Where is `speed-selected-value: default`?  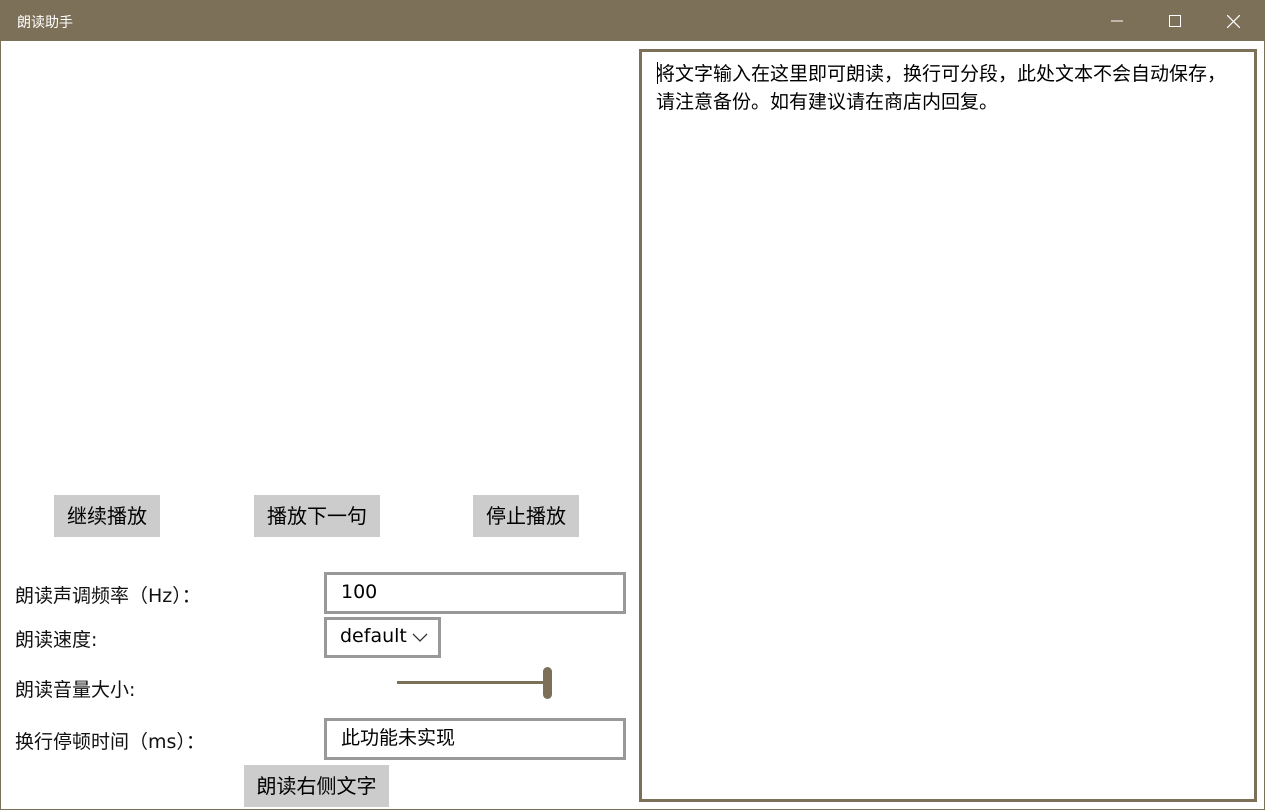 speed-selected-value: default is located at coordinates (373, 636).